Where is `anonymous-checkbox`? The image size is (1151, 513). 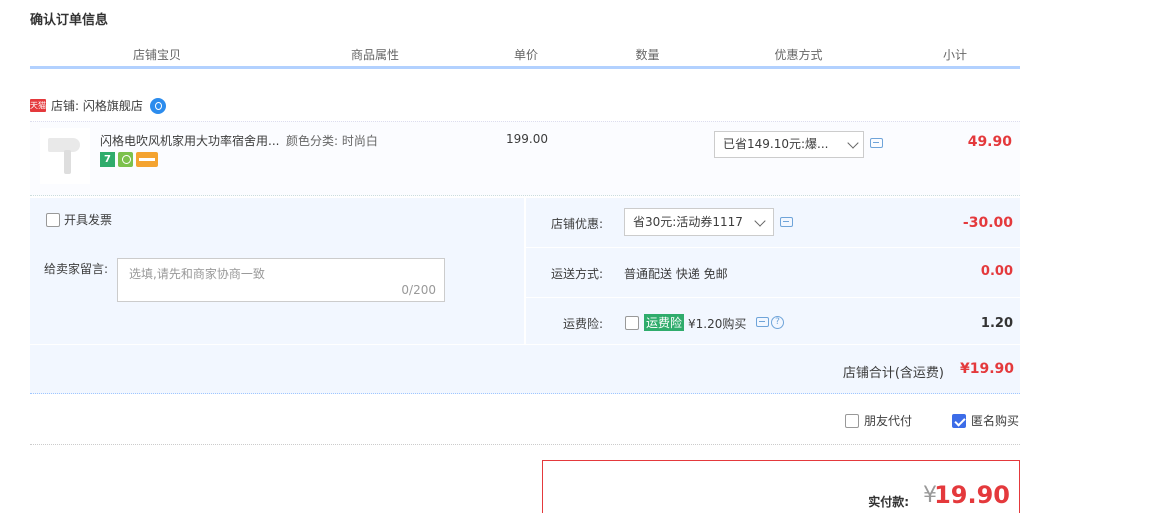
anonymous-checkbox is located at coordinates (959, 420).